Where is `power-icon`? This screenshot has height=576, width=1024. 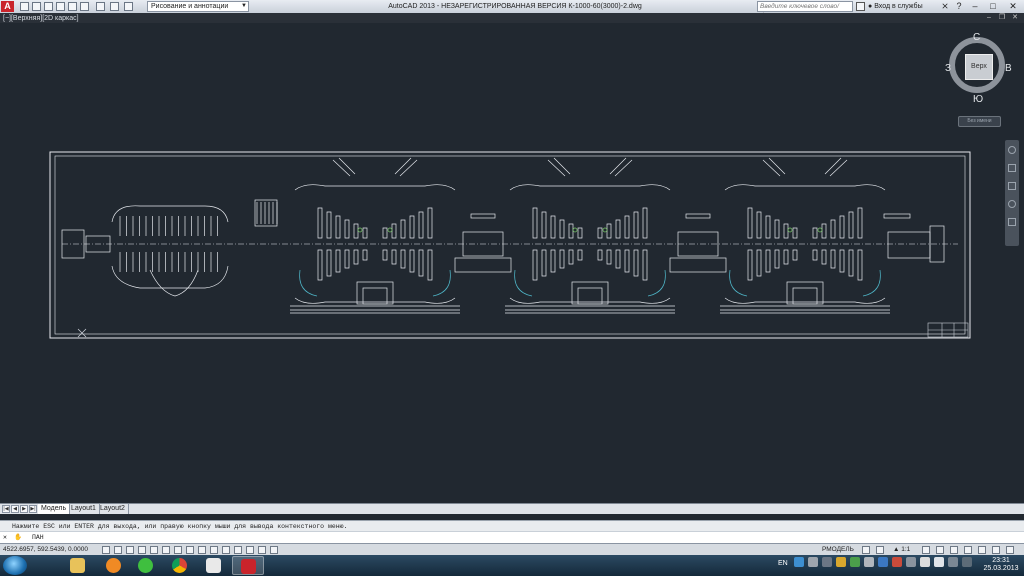 power-icon is located at coordinates (967, 562).